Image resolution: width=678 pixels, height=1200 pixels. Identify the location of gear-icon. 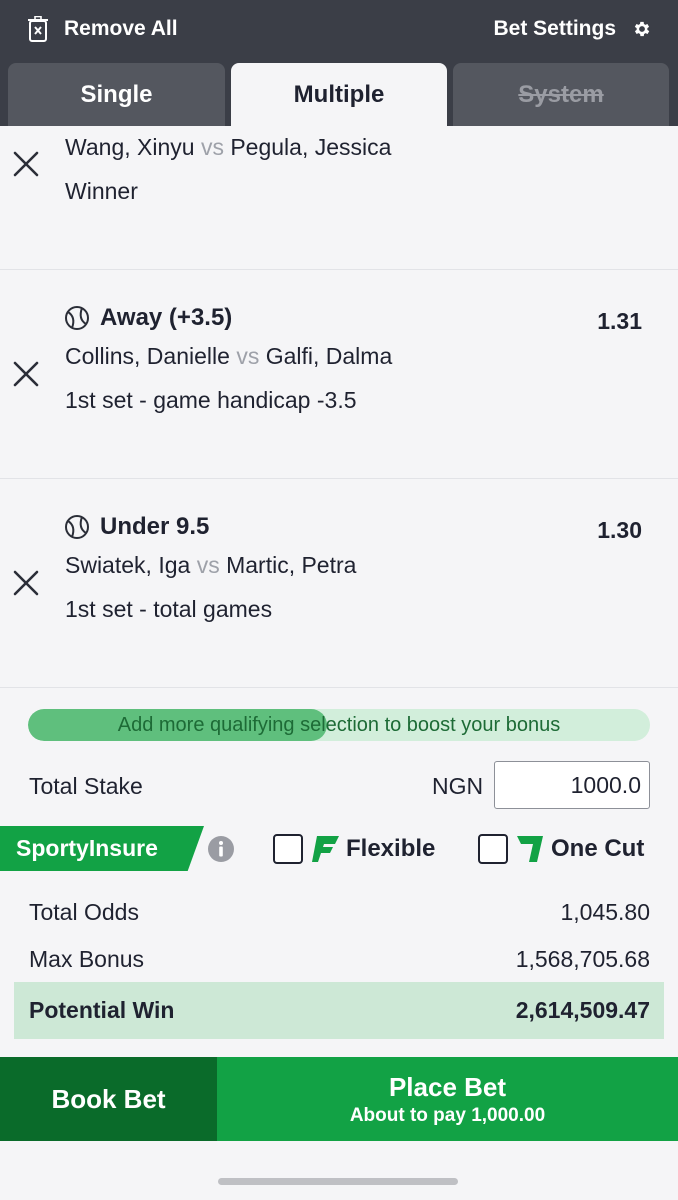
(642, 29).